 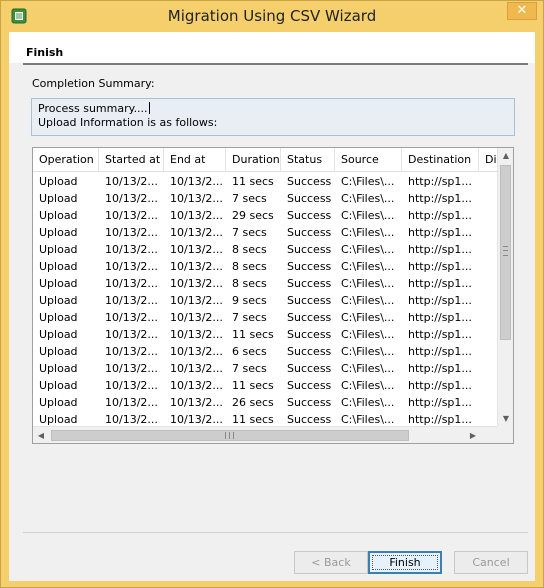 What do you see at coordinates (195, 160) in the screenshot?
I see `column-header: End at` at bounding box center [195, 160].